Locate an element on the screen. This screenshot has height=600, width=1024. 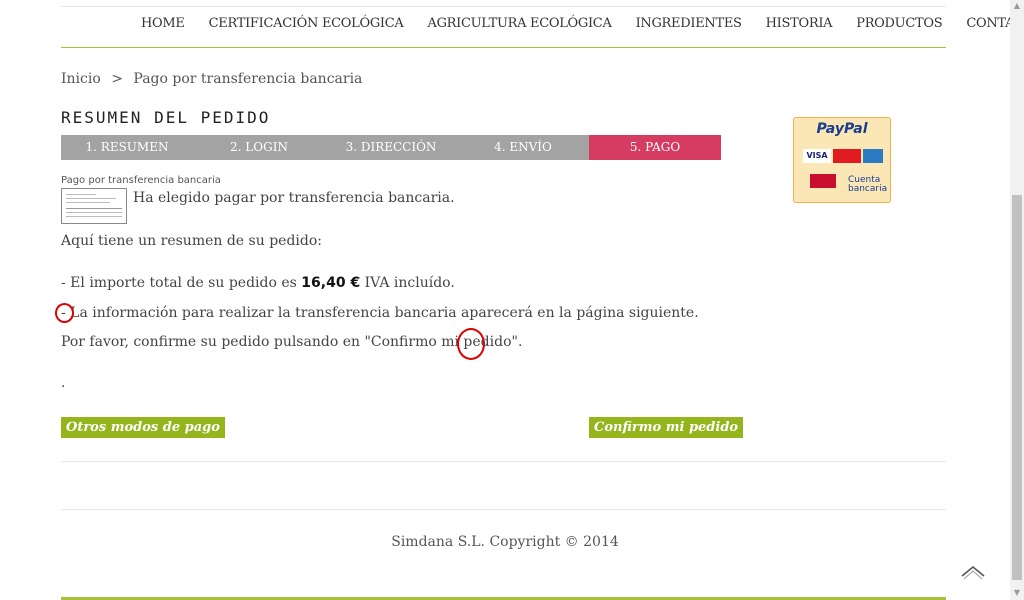
amex-icon is located at coordinates (873, 156).